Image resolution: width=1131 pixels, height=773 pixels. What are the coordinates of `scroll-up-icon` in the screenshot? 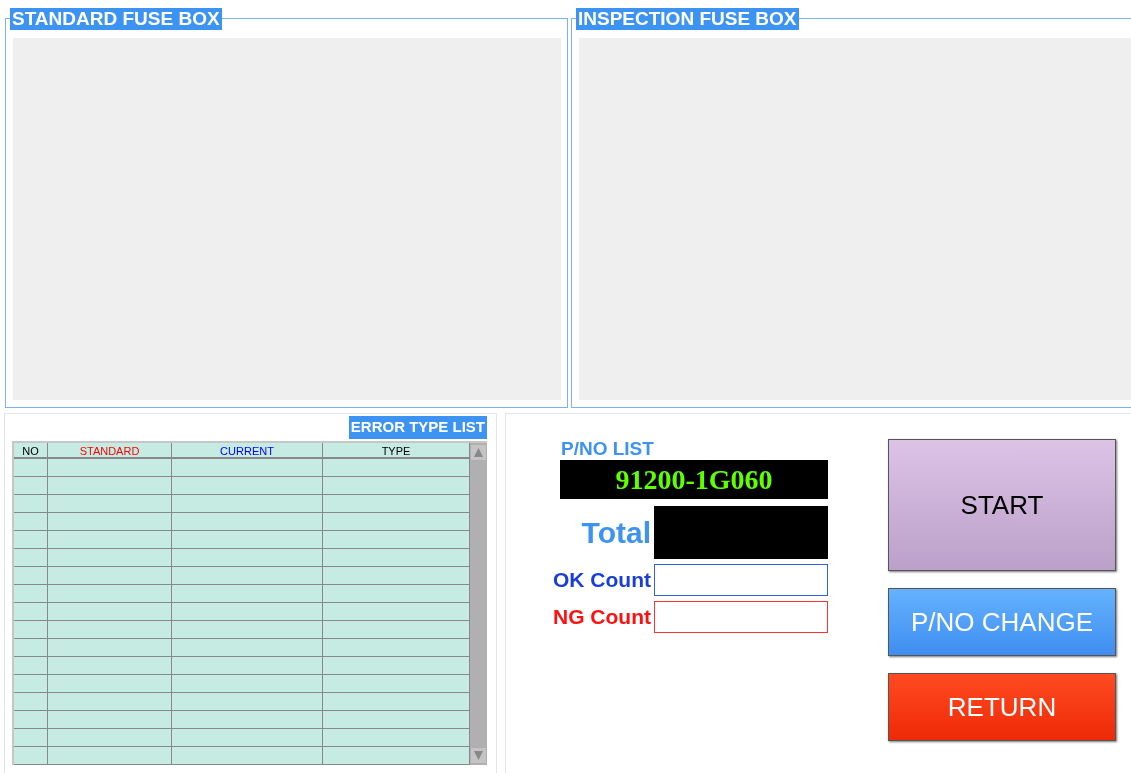 It's located at (478, 452).